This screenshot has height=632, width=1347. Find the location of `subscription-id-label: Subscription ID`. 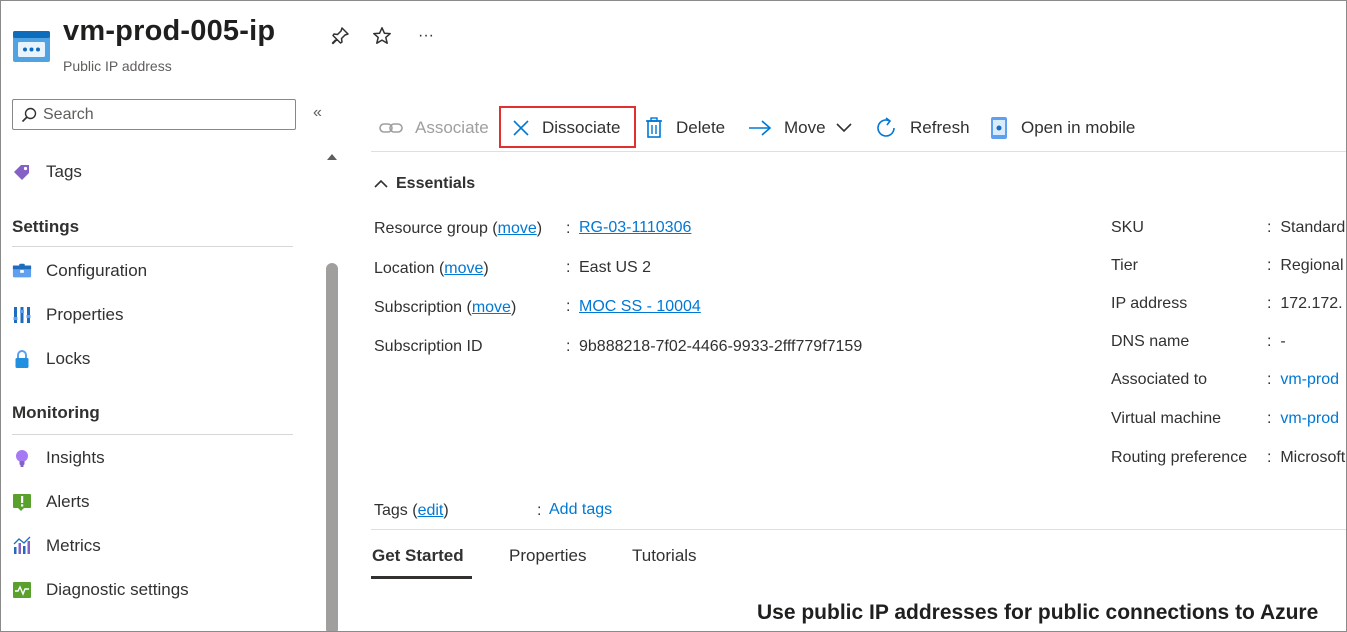

subscription-id-label: Subscription ID is located at coordinates (428, 346).